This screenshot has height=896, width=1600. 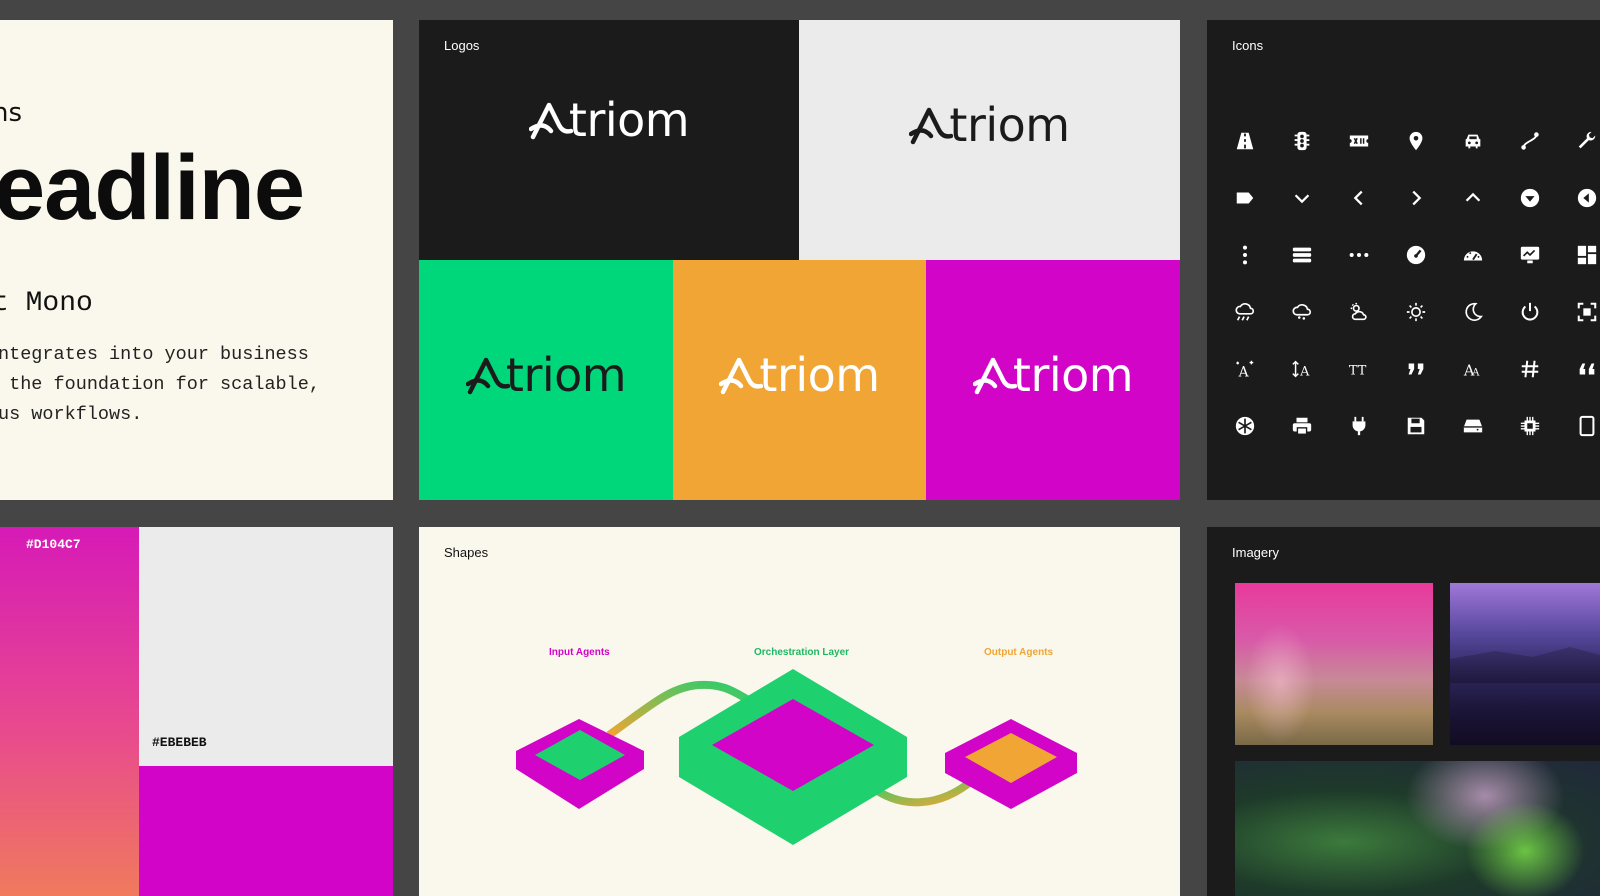 I want to click on headline-sample: eadline, so click(x=152, y=188).